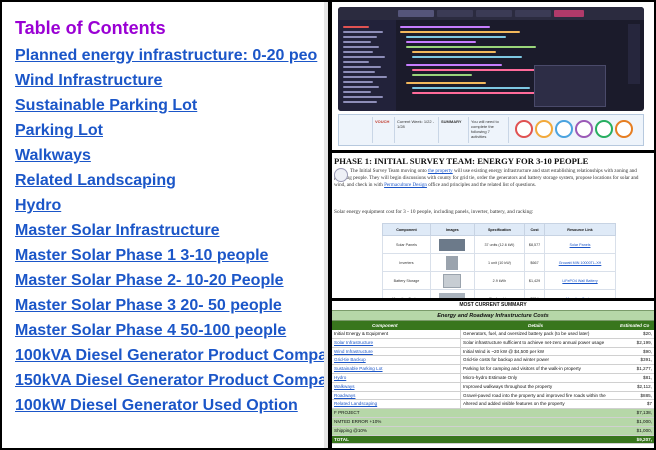 The height and width of the screenshot is (450, 656). What do you see at coordinates (452, 262) in the screenshot?
I see `inverter-image` at bounding box center [452, 262].